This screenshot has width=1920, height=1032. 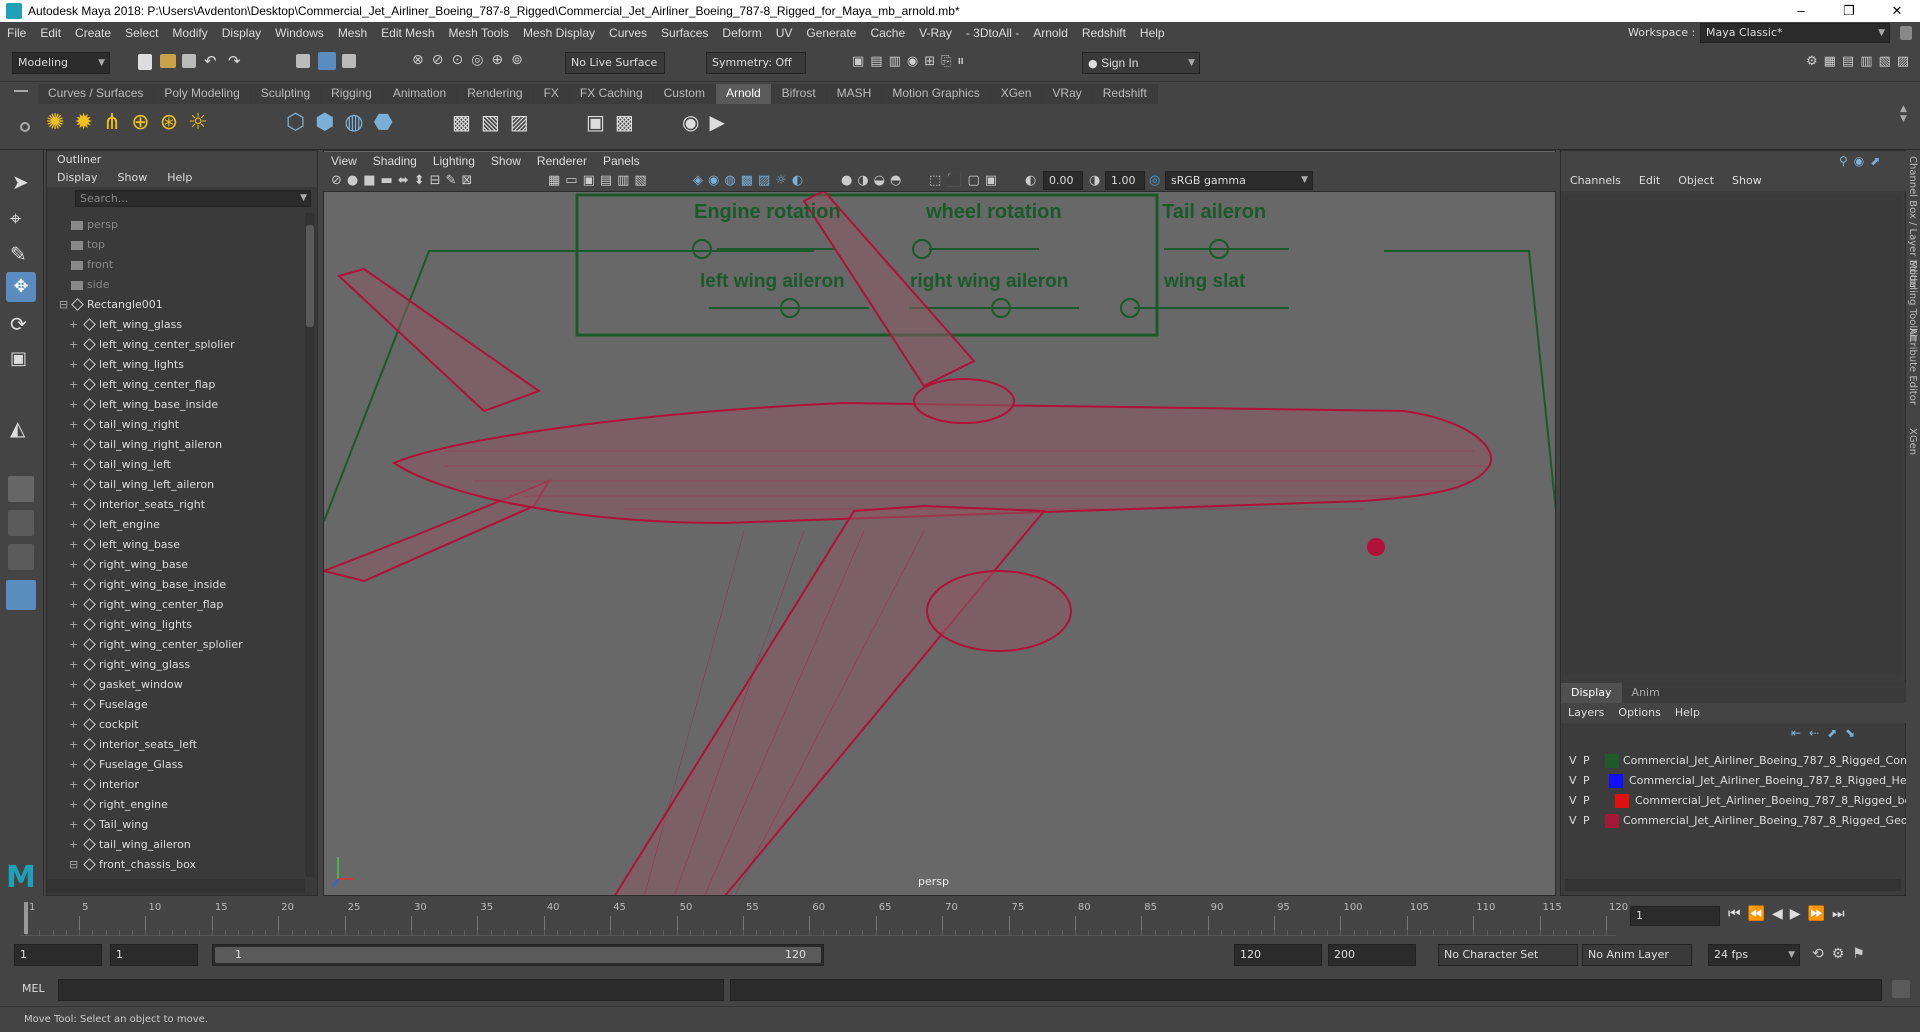 What do you see at coordinates (176, 785) in the screenshot?
I see `outliner-item: + interior` at bounding box center [176, 785].